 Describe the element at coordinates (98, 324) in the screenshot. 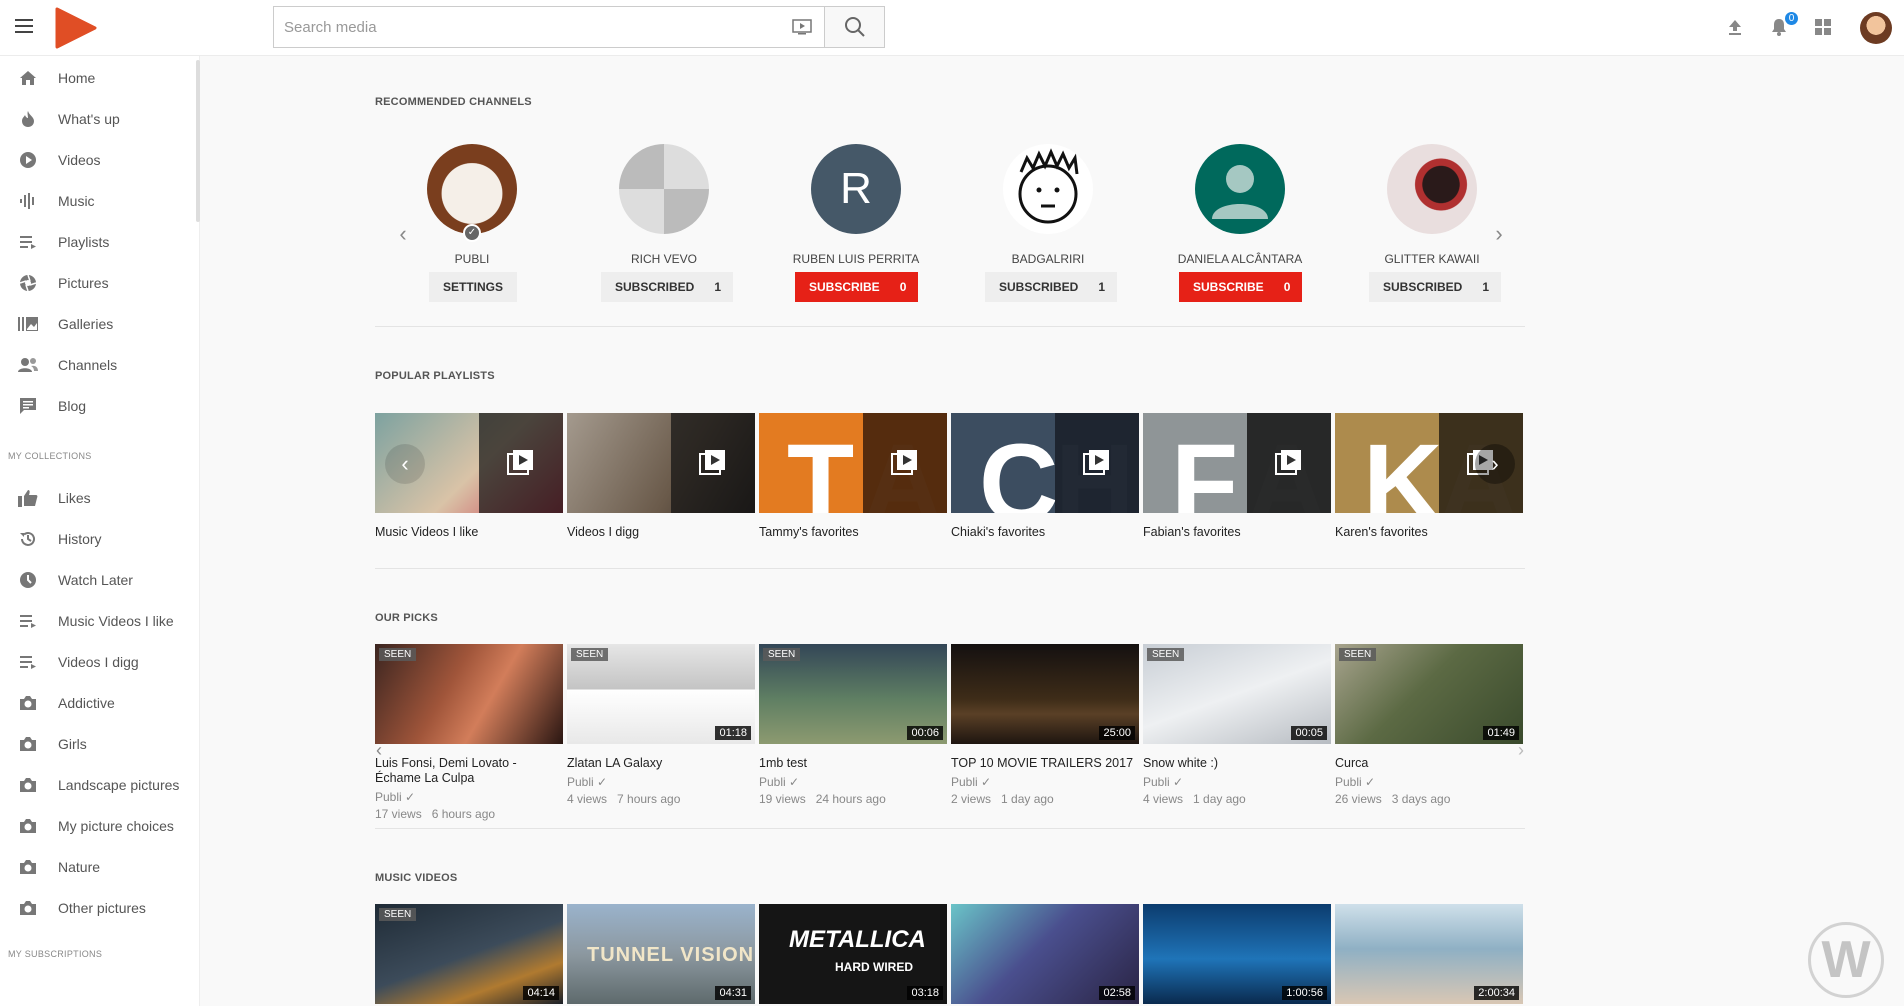

I see `sidebar-item-galleries: Galleries` at that location.